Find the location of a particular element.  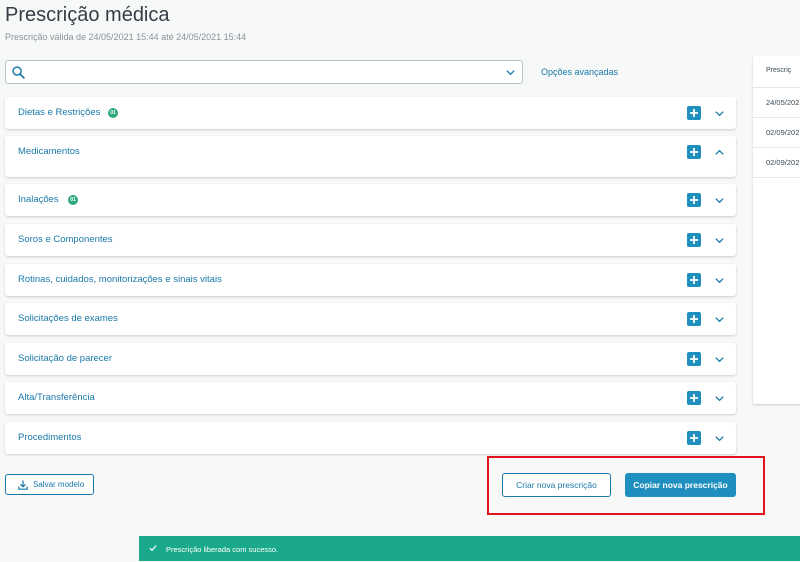

section-title: Soros e Componentes is located at coordinates (65, 239).